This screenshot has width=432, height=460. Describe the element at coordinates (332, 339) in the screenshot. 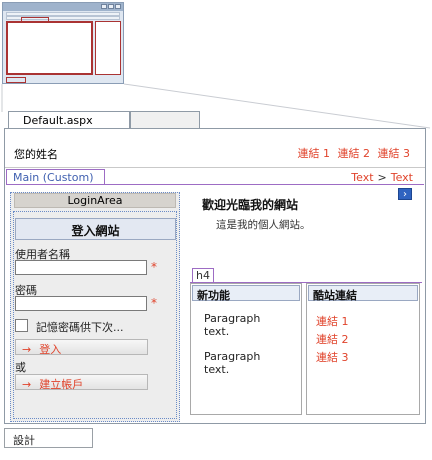

I see `cool-link-2: 連結 2` at that location.